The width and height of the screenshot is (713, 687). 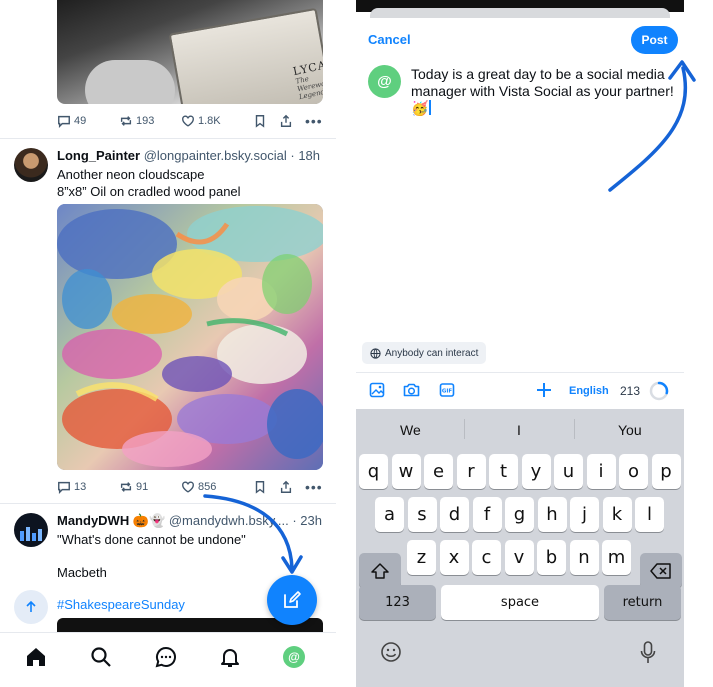 I want to click on image-icon, so click(x=377, y=392).